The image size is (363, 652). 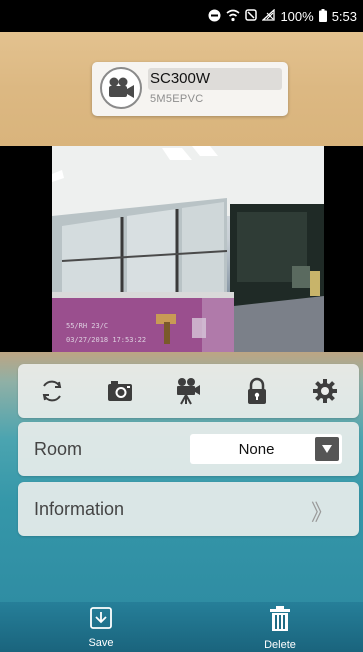 What do you see at coordinates (120, 391) in the screenshot?
I see `snapshot-camera-icon` at bounding box center [120, 391].